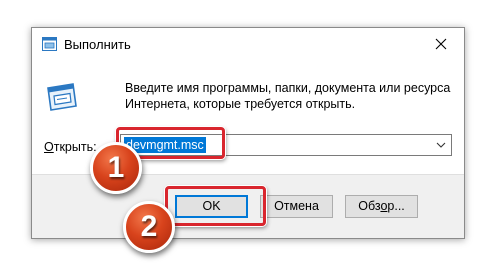 Image resolution: width=495 pixels, height=272 pixels. I want to click on open-label-accesskey: О, so click(49, 147).